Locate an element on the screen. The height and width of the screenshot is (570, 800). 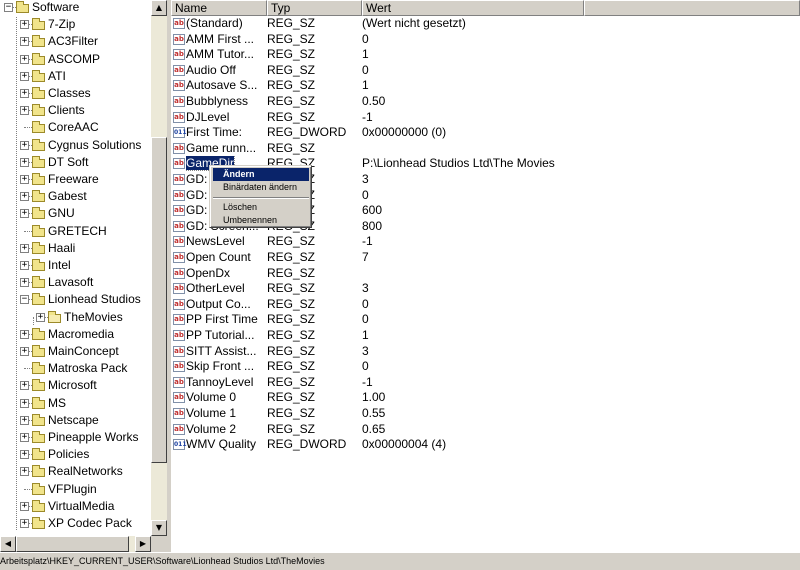
tree-item: + Pineapple Works is located at coordinates (75, 437).